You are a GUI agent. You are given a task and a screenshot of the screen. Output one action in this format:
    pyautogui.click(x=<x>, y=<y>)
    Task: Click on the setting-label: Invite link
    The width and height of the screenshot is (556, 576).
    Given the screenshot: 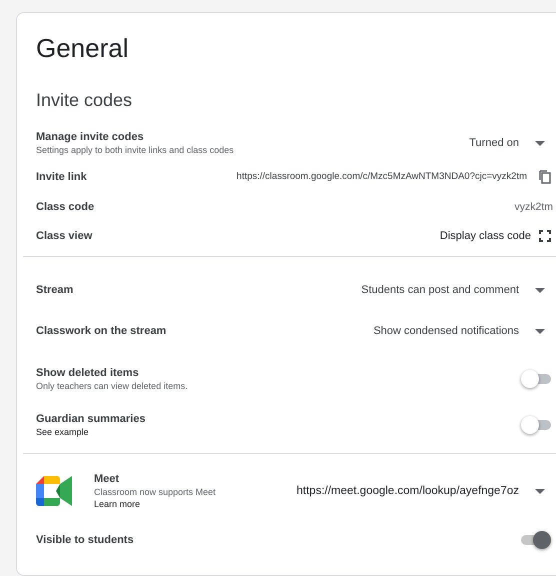 What is the action you would take?
    pyautogui.click(x=62, y=176)
    